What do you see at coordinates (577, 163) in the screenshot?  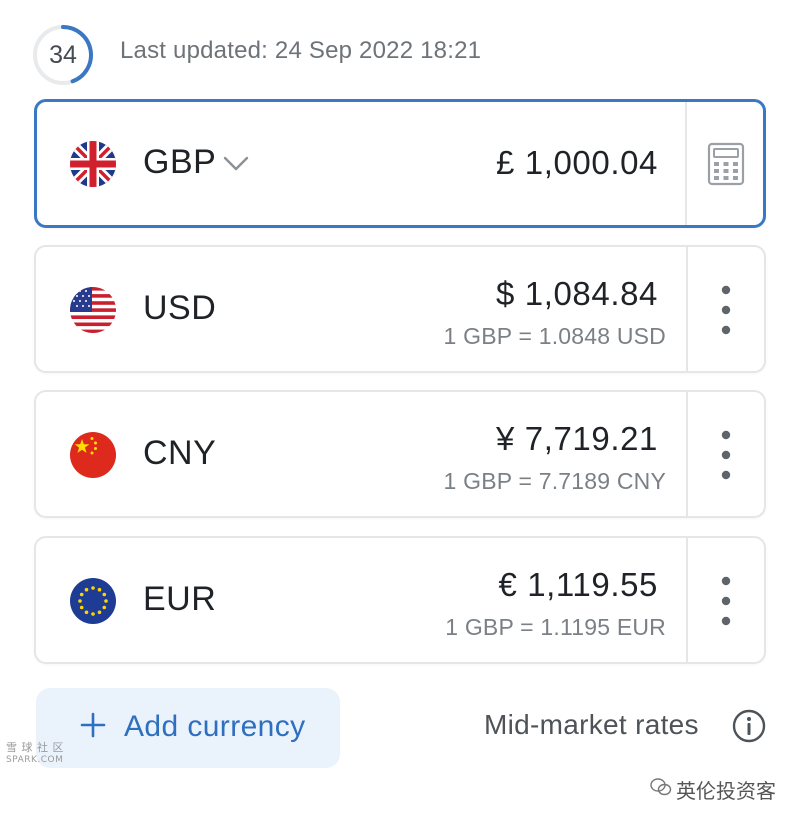 I see `amount-input: £ 1,000.04` at bounding box center [577, 163].